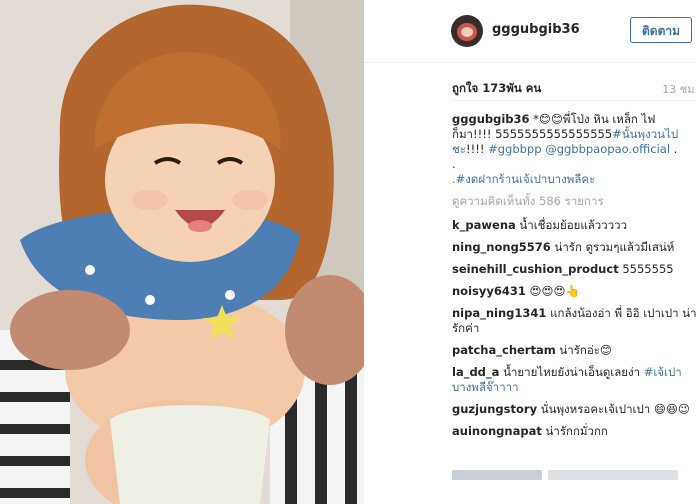  Describe the element at coordinates (583, 350) in the screenshot. I see `comment-text: น่ารักอ่ะ😊` at that location.